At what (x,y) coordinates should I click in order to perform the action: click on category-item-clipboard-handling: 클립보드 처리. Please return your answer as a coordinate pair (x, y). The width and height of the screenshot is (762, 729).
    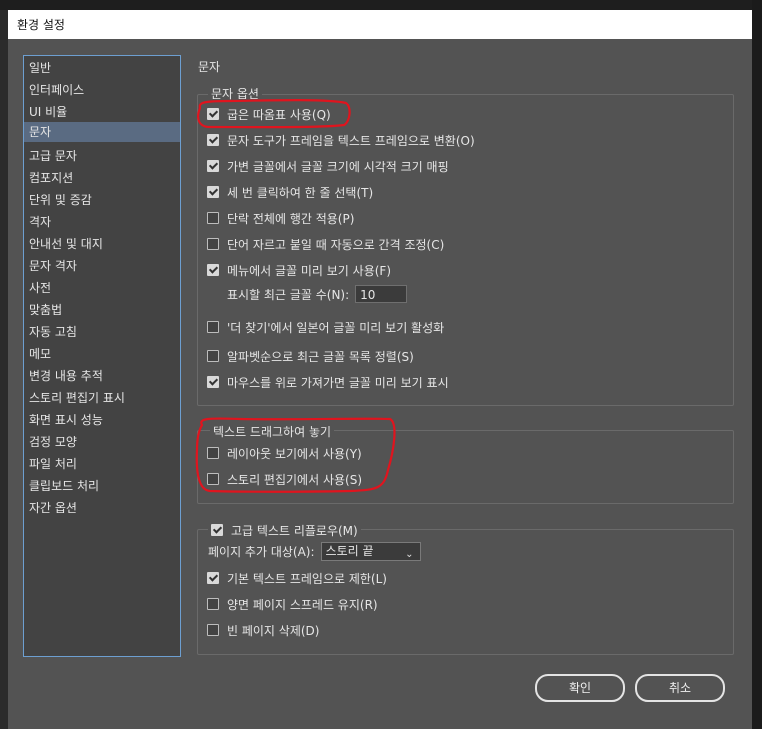
    Looking at the image, I should click on (102, 486).